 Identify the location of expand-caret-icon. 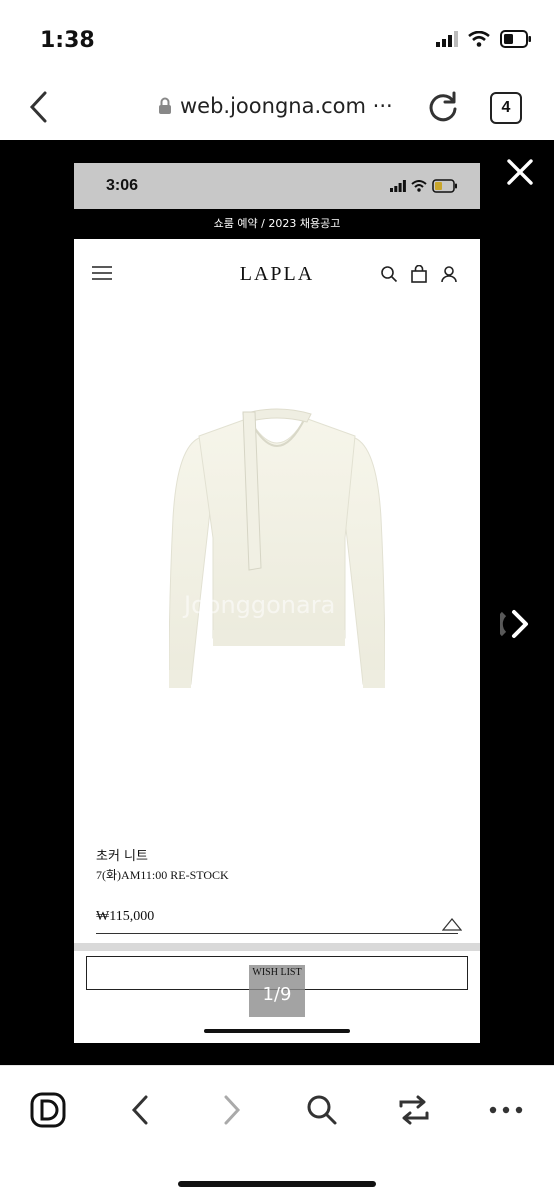
(452, 926).